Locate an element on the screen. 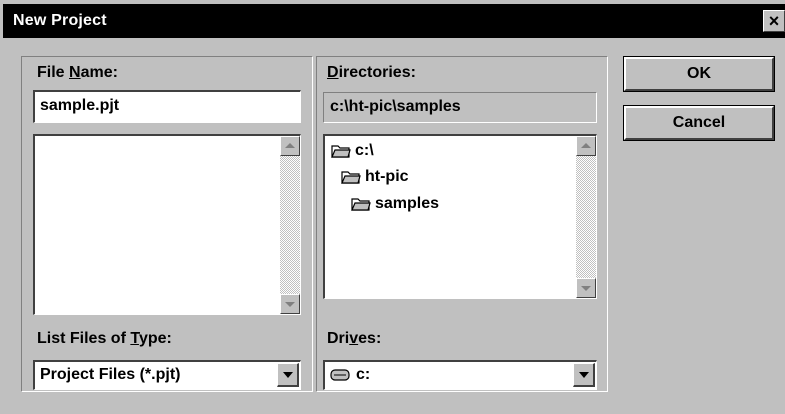 The width and height of the screenshot is (785, 414). tree-item-ht-pic: ht-pic is located at coordinates (375, 177).